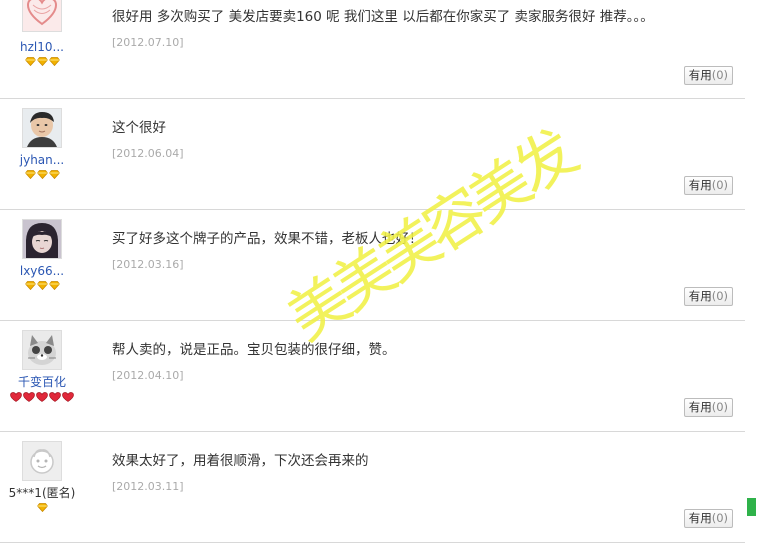  What do you see at coordinates (42, 16) in the screenshot?
I see `heart-avatar-icon` at bounding box center [42, 16].